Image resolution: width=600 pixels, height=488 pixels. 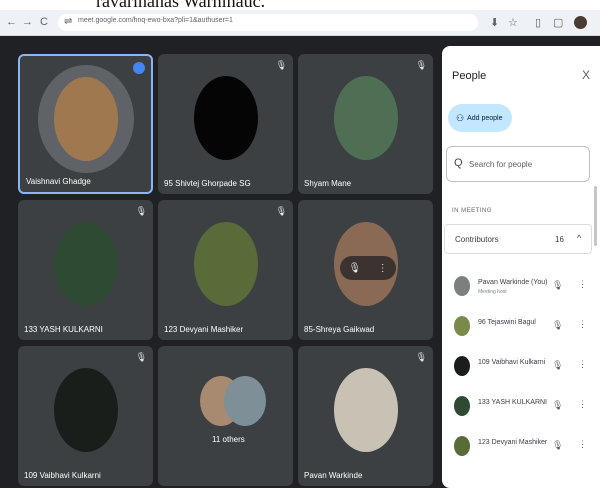 I want to click on profile-avatar-icon, so click(x=580, y=22).